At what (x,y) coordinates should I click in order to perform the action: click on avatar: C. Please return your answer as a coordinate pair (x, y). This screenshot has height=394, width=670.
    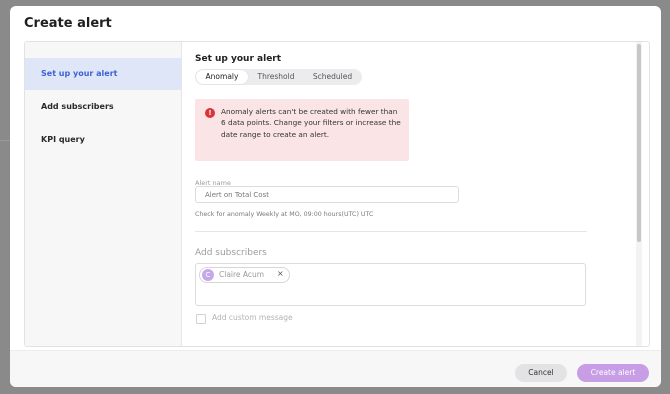
    Looking at the image, I should click on (208, 275).